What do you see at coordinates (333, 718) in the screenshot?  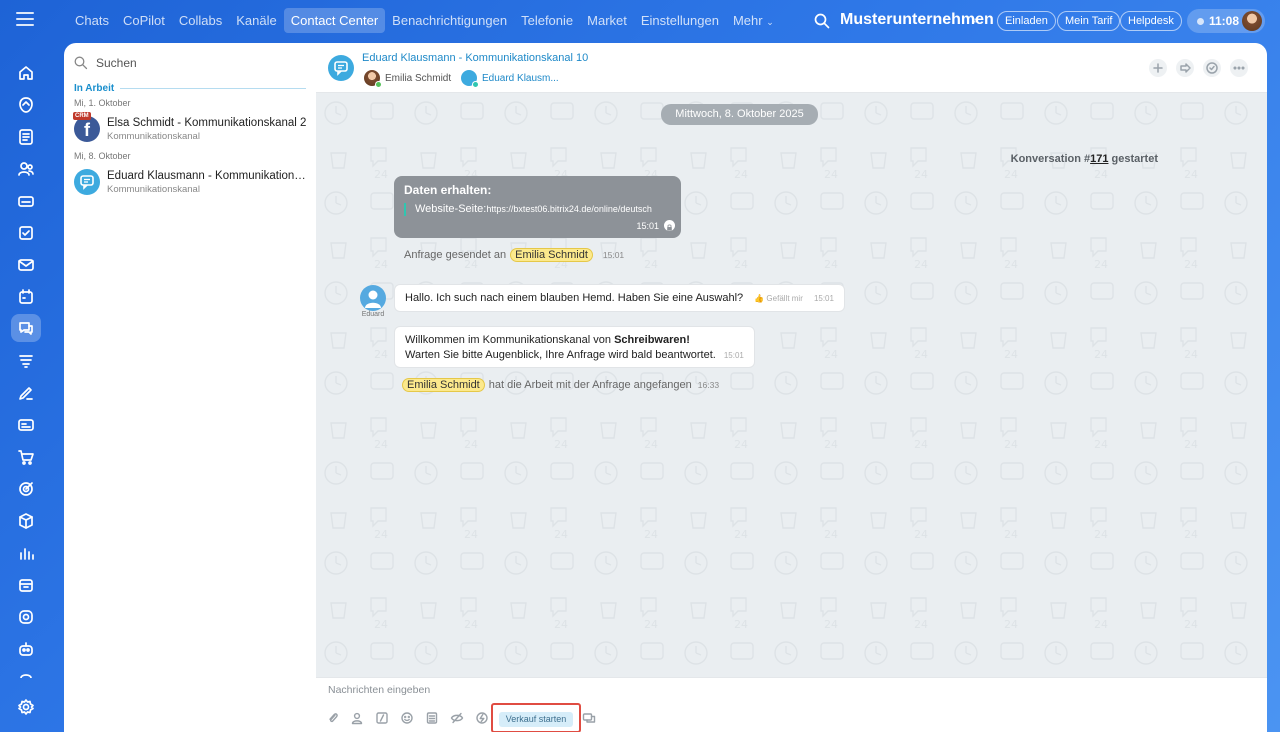 I see `attach-icon` at bounding box center [333, 718].